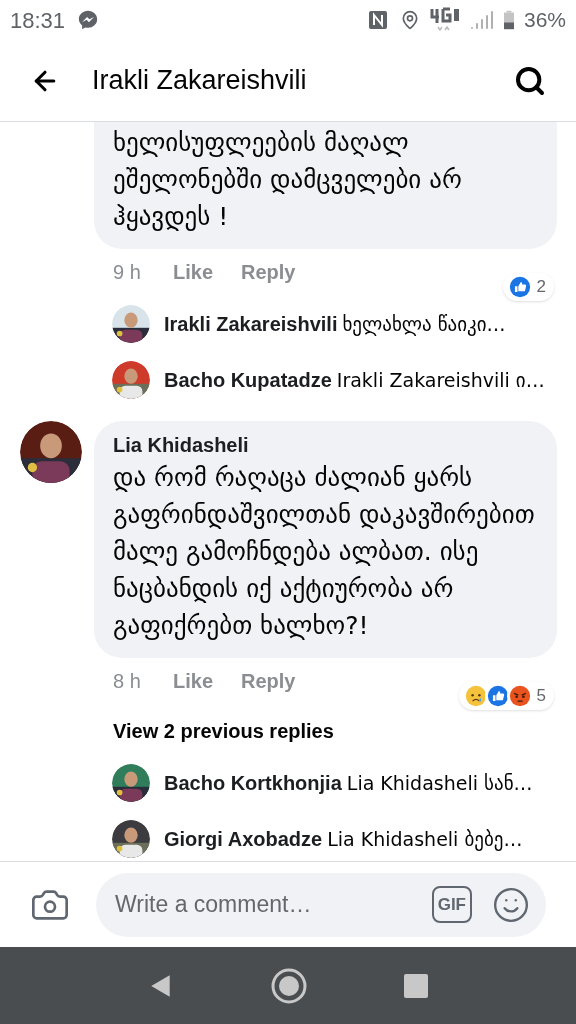 Image resolution: width=576 pixels, height=1024 pixels. I want to click on recents-nav-icon, so click(415, 985).